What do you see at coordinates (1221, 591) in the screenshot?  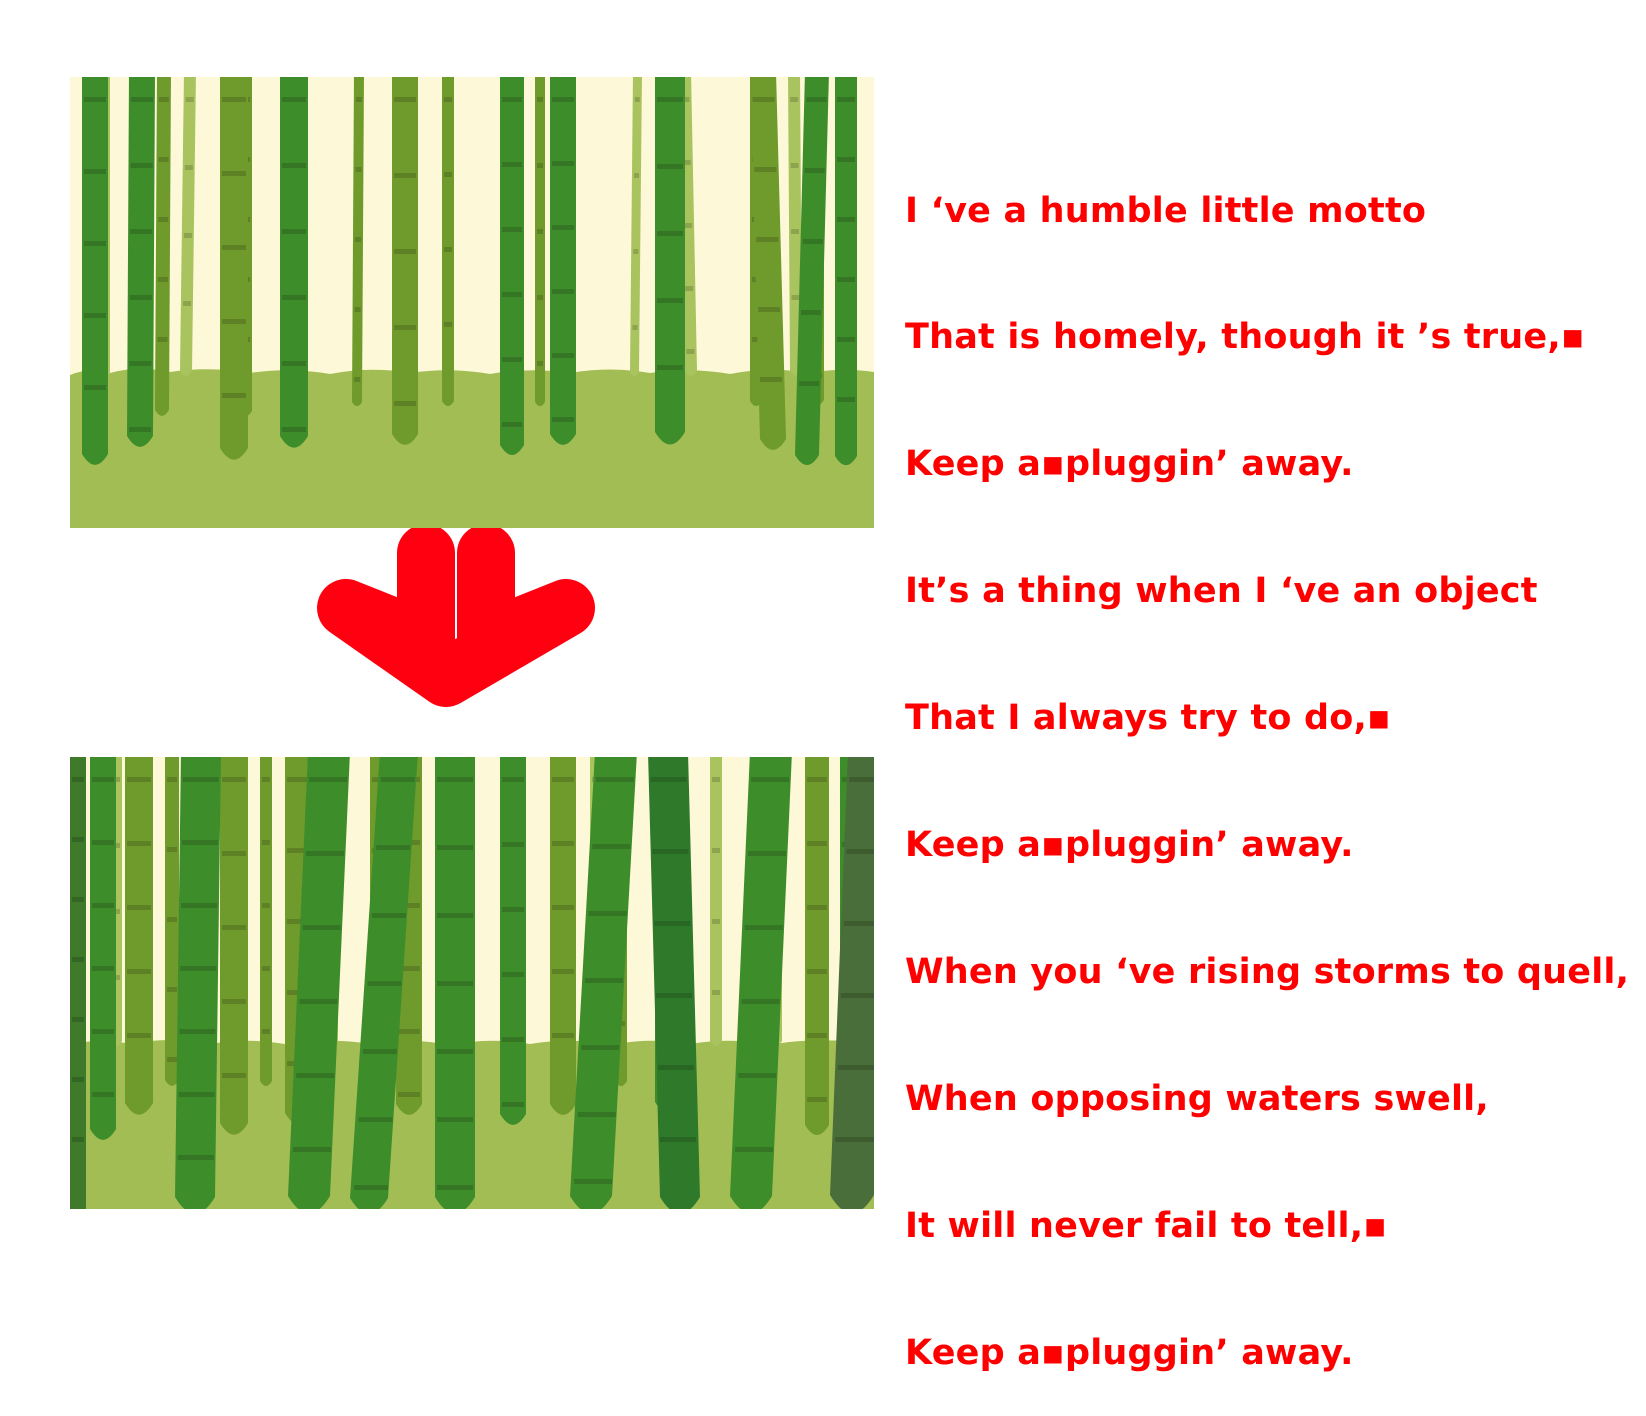 I see `poem-line: It’s a thing when I ‘ve an object` at bounding box center [1221, 591].